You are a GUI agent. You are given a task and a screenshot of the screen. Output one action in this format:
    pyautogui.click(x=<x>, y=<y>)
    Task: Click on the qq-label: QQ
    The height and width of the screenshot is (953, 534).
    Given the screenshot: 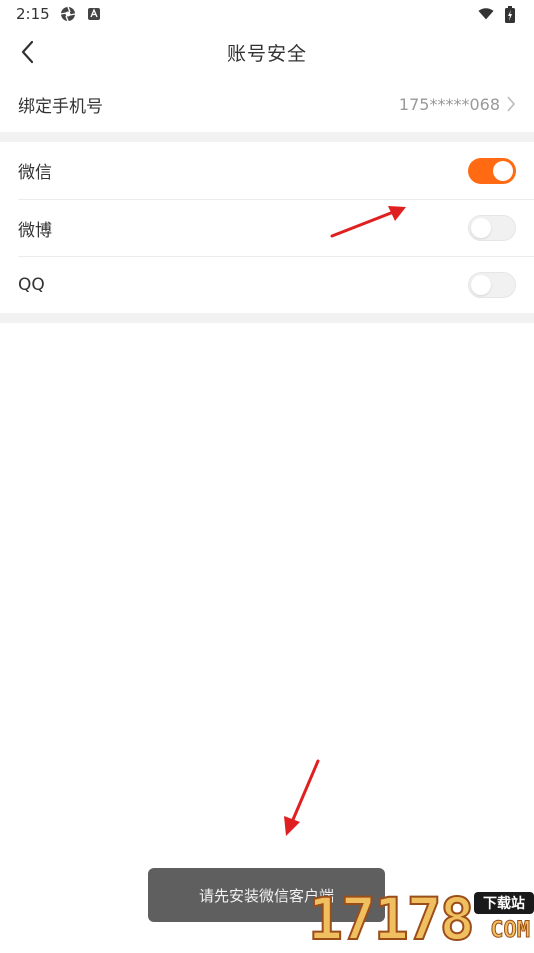 What is the action you would take?
    pyautogui.click(x=31, y=285)
    